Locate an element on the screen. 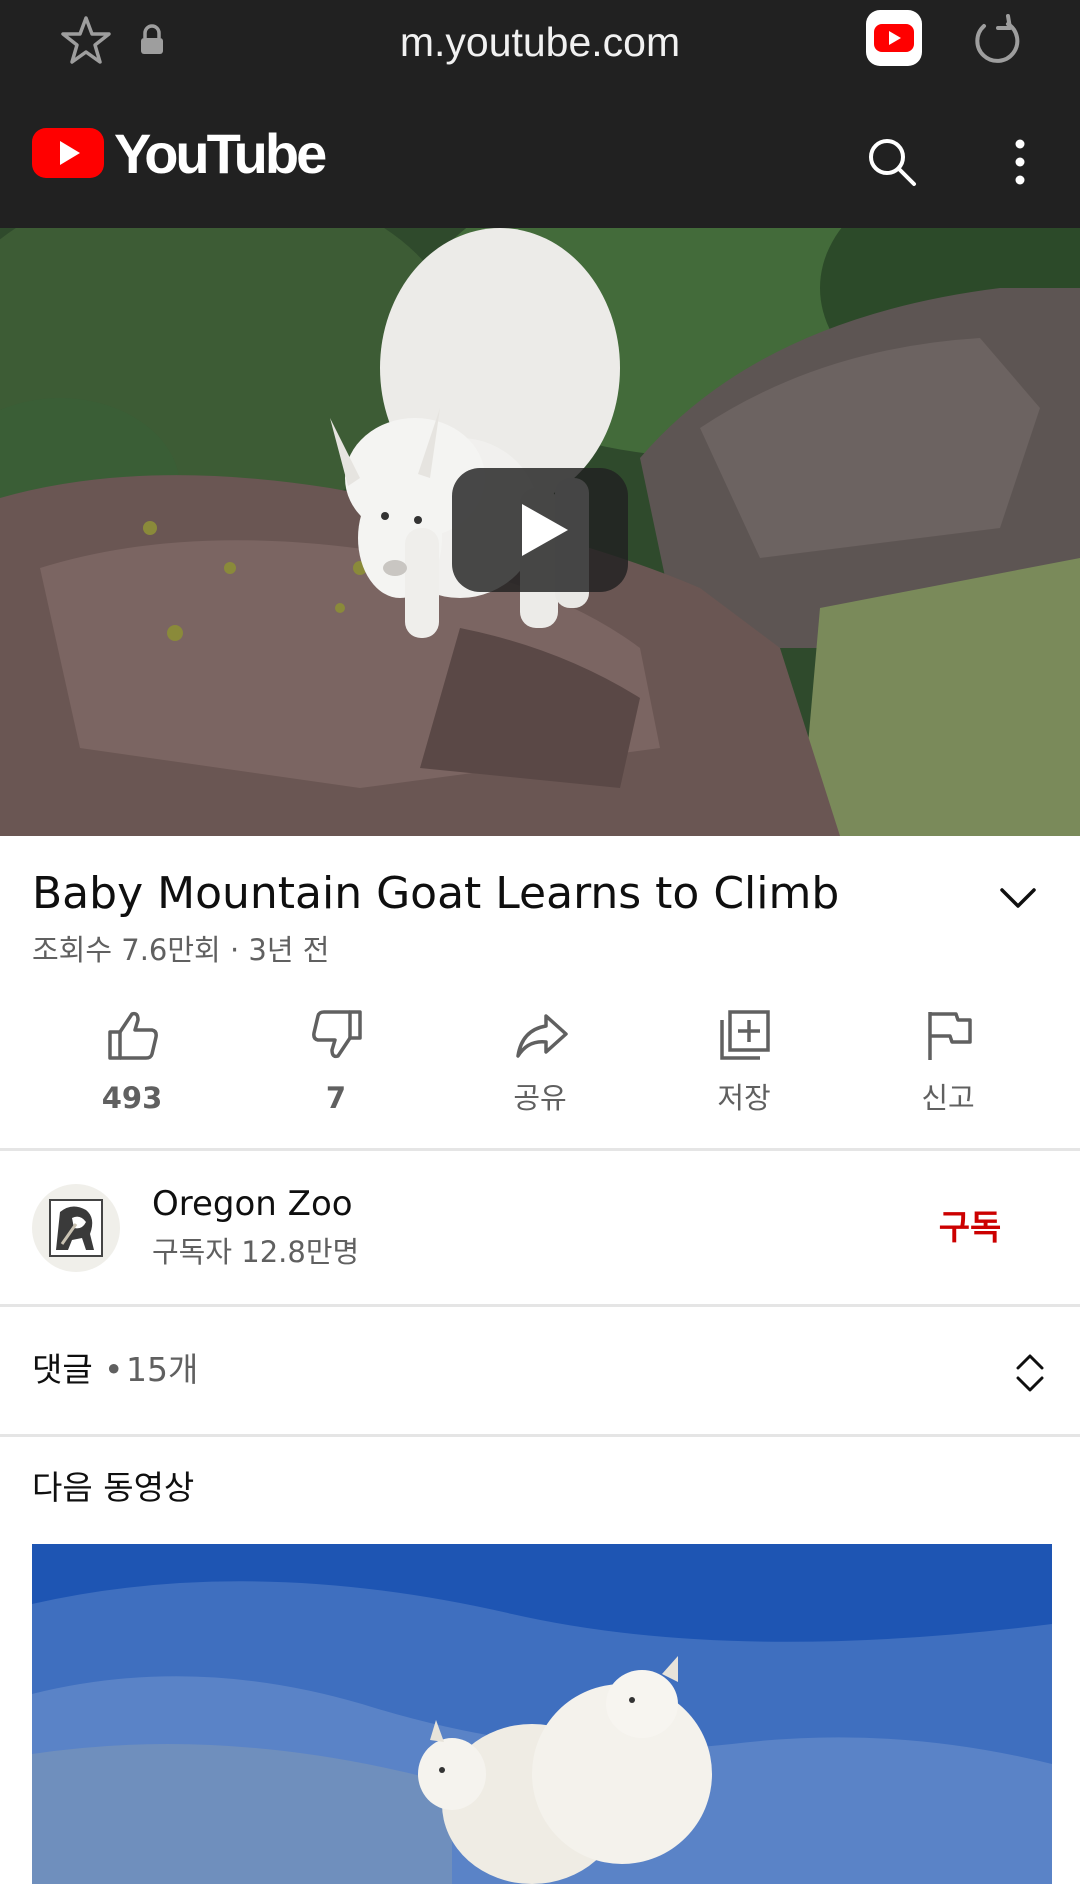  comments-label: 댓글 is located at coordinates (62, 1369).